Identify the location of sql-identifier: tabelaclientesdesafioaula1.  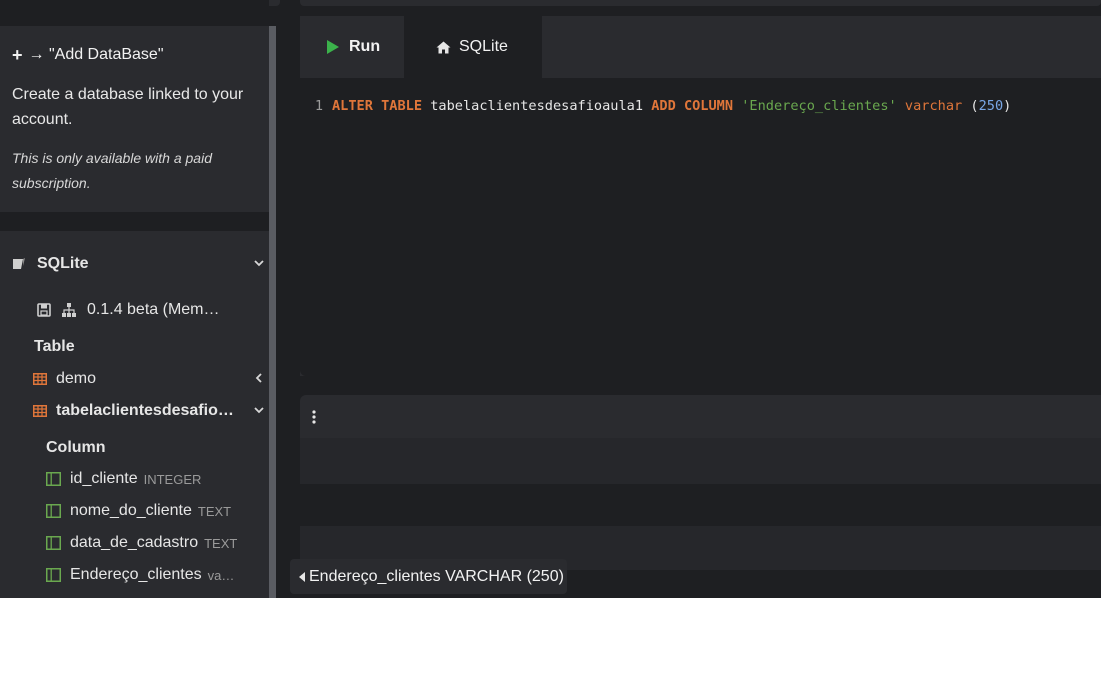
(537, 106).